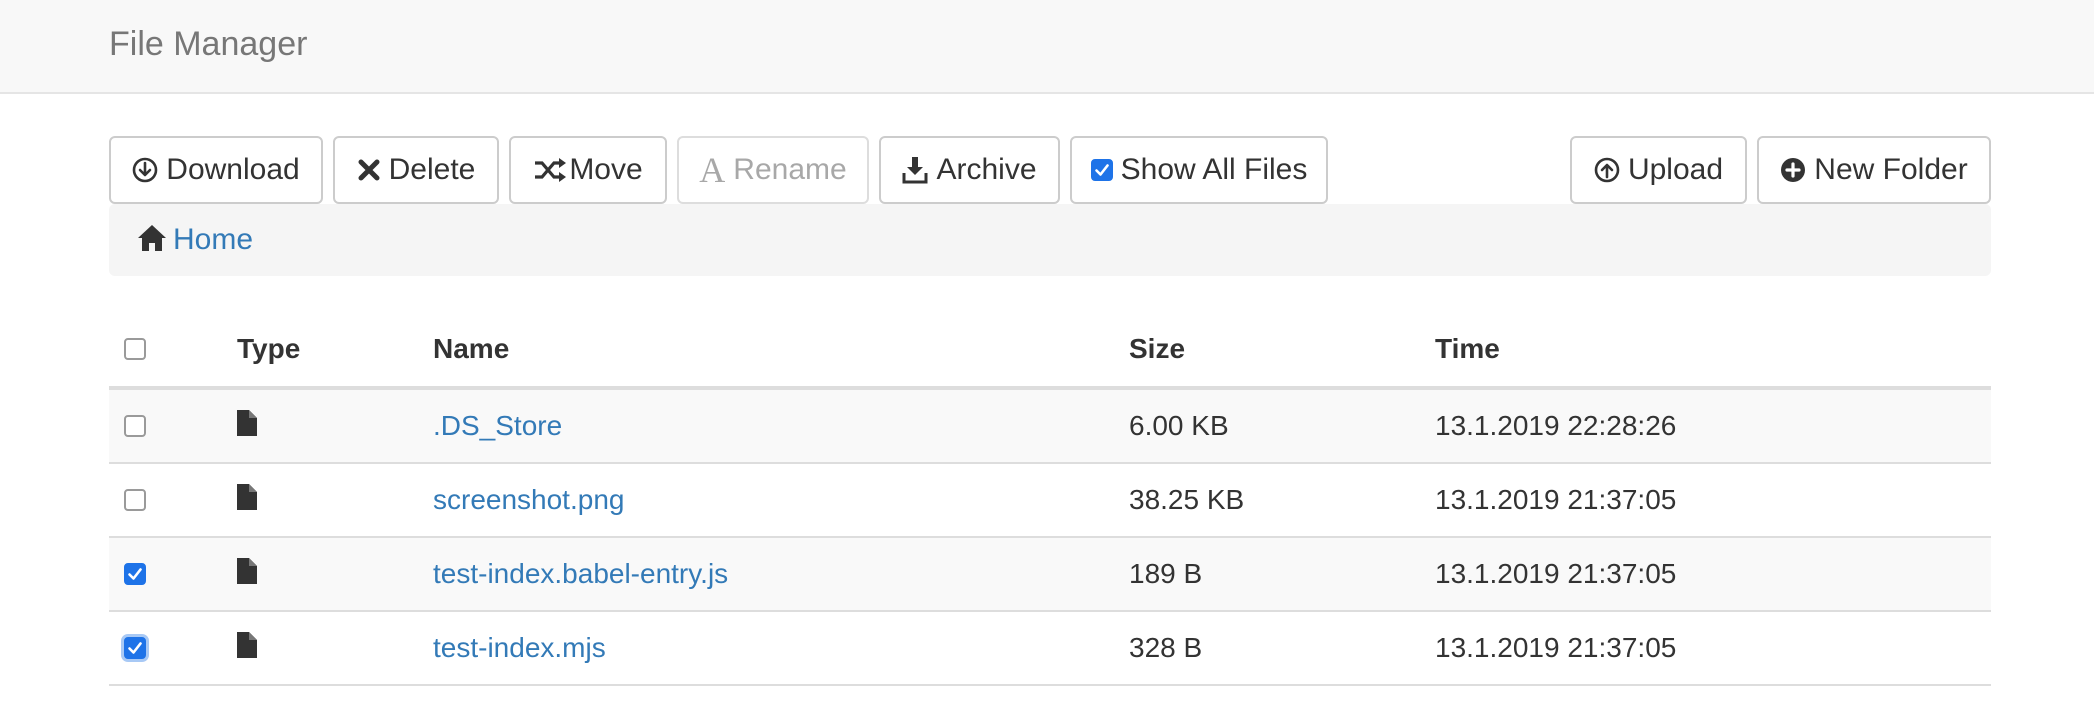  What do you see at coordinates (1157, 349) in the screenshot?
I see `header-size: Size` at bounding box center [1157, 349].